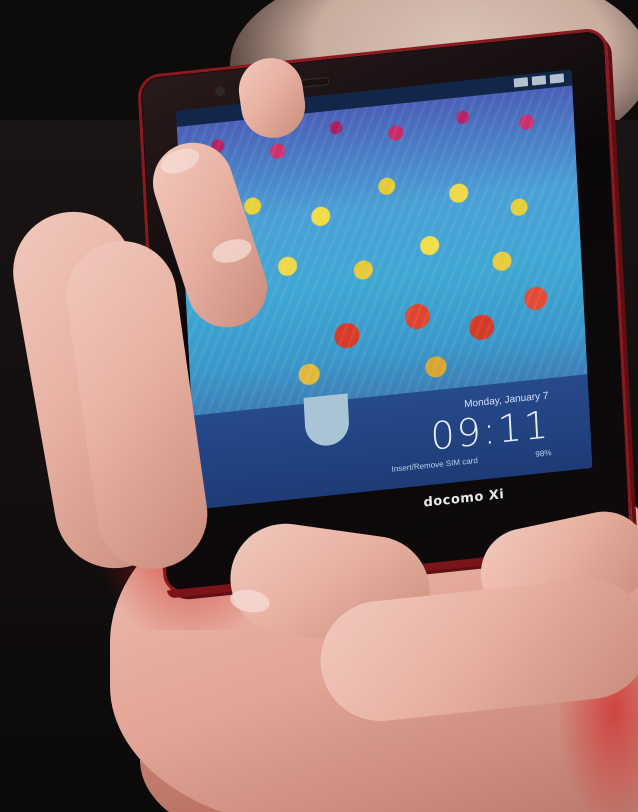 This screenshot has width=638, height=812. What do you see at coordinates (220, 91) in the screenshot?
I see `proximity-sensor` at bounding box center [220, 91].